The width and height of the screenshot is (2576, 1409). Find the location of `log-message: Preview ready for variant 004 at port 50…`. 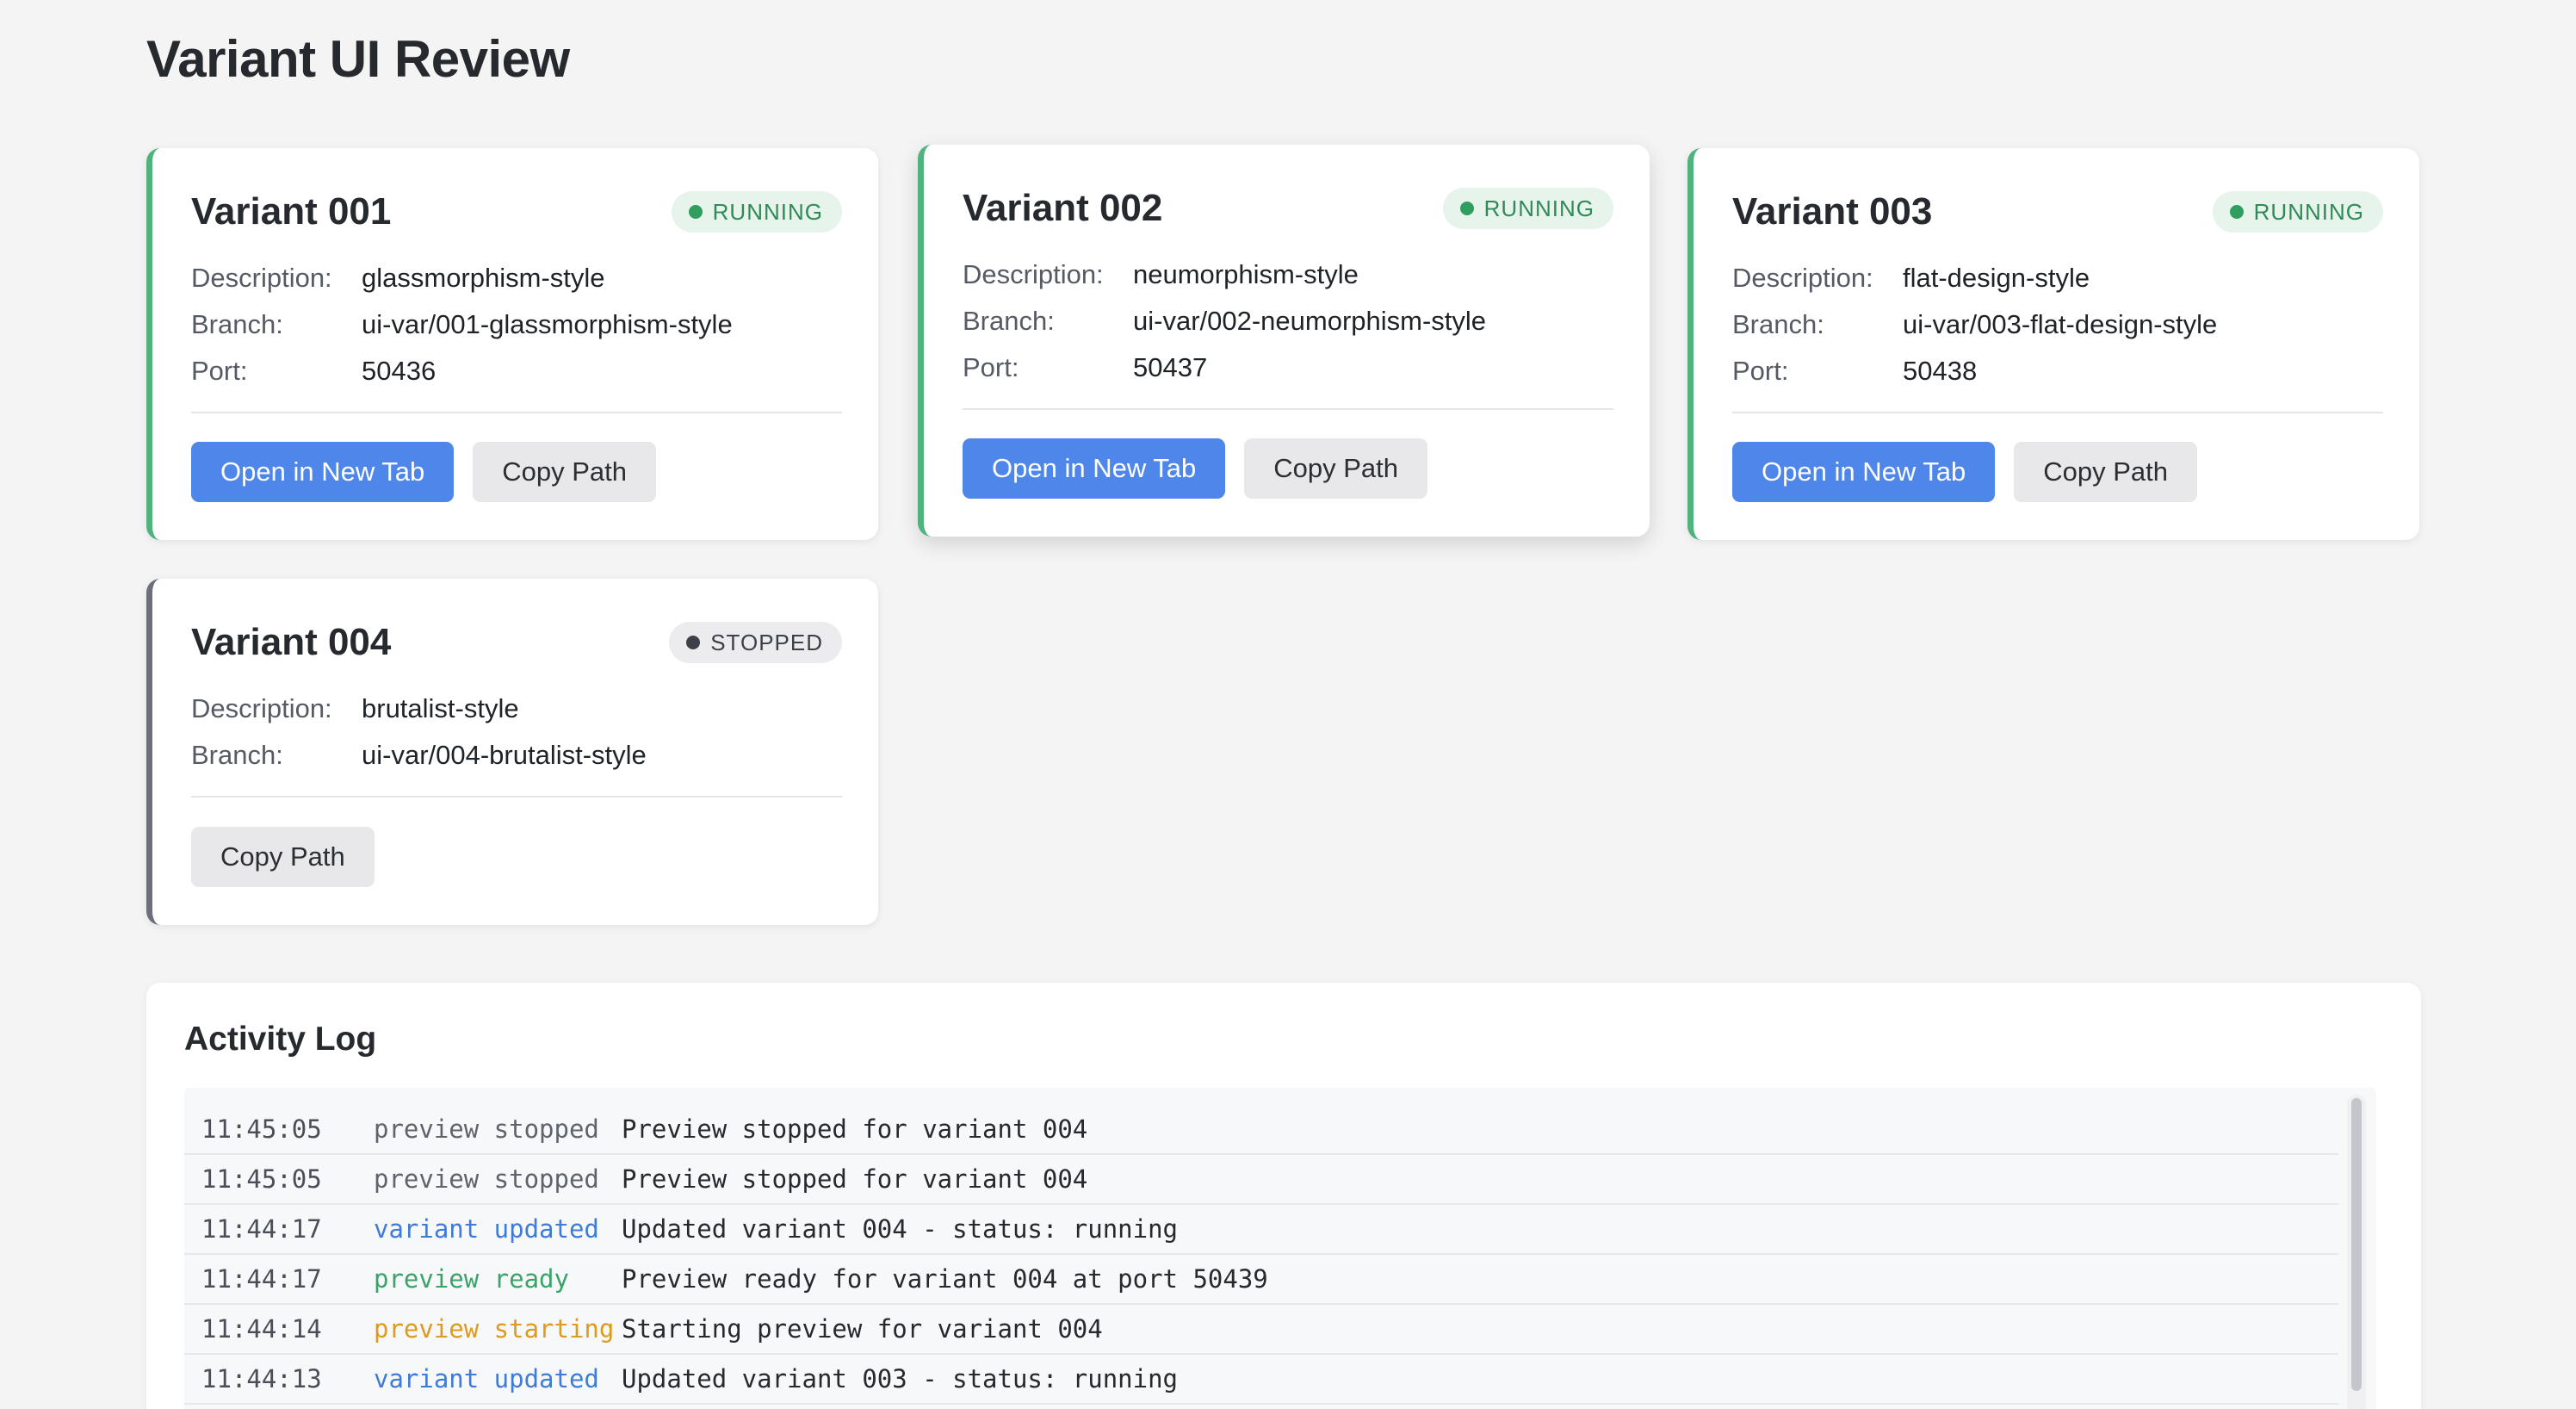

log-message: Preview ready for variant 004 at port 50… is located at coordinates (945, 1279).